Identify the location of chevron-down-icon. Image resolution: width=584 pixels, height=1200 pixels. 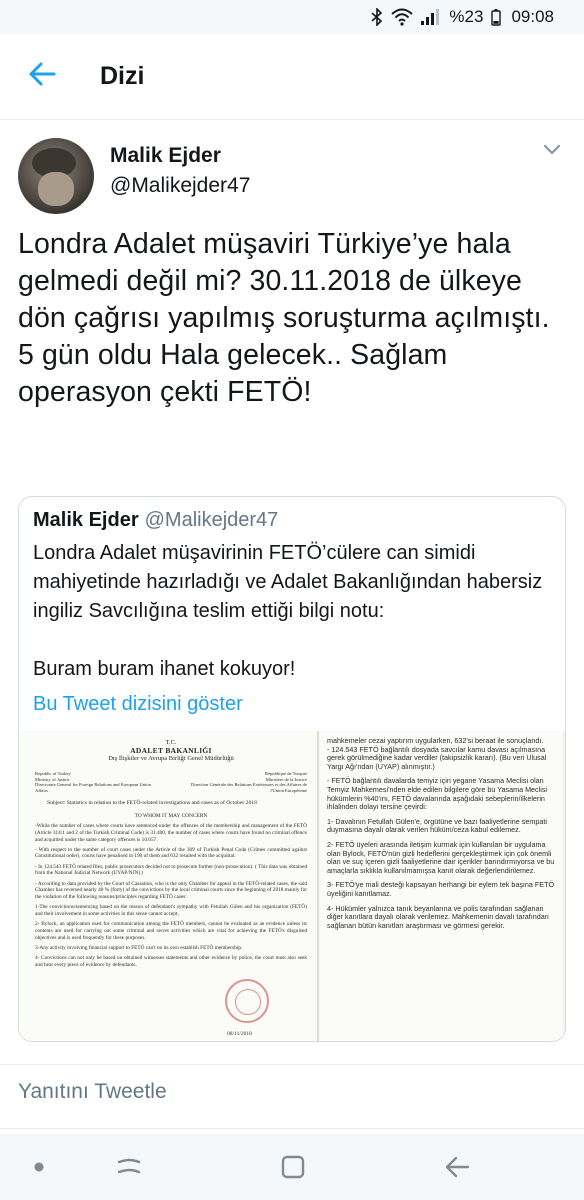
(552, 151).